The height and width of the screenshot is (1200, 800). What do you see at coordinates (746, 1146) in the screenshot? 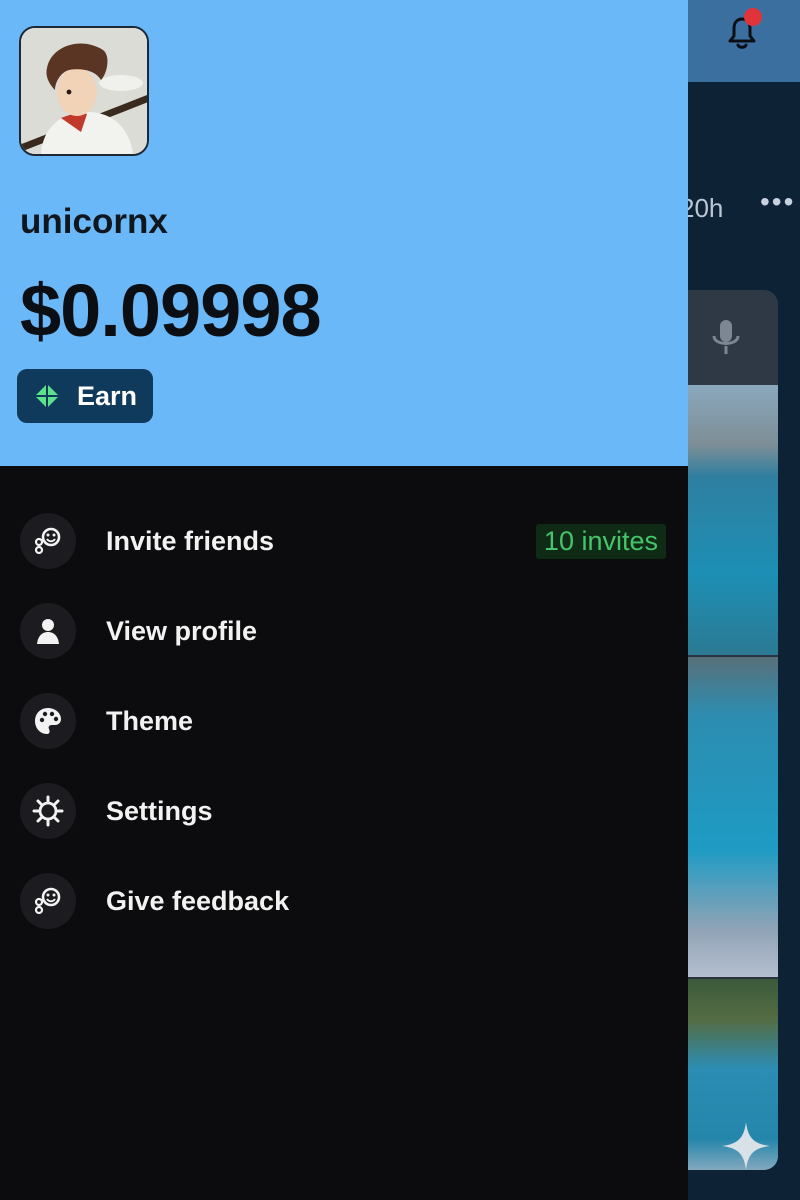
I see `sparkle-icon` at bounding box center [746, 1146].